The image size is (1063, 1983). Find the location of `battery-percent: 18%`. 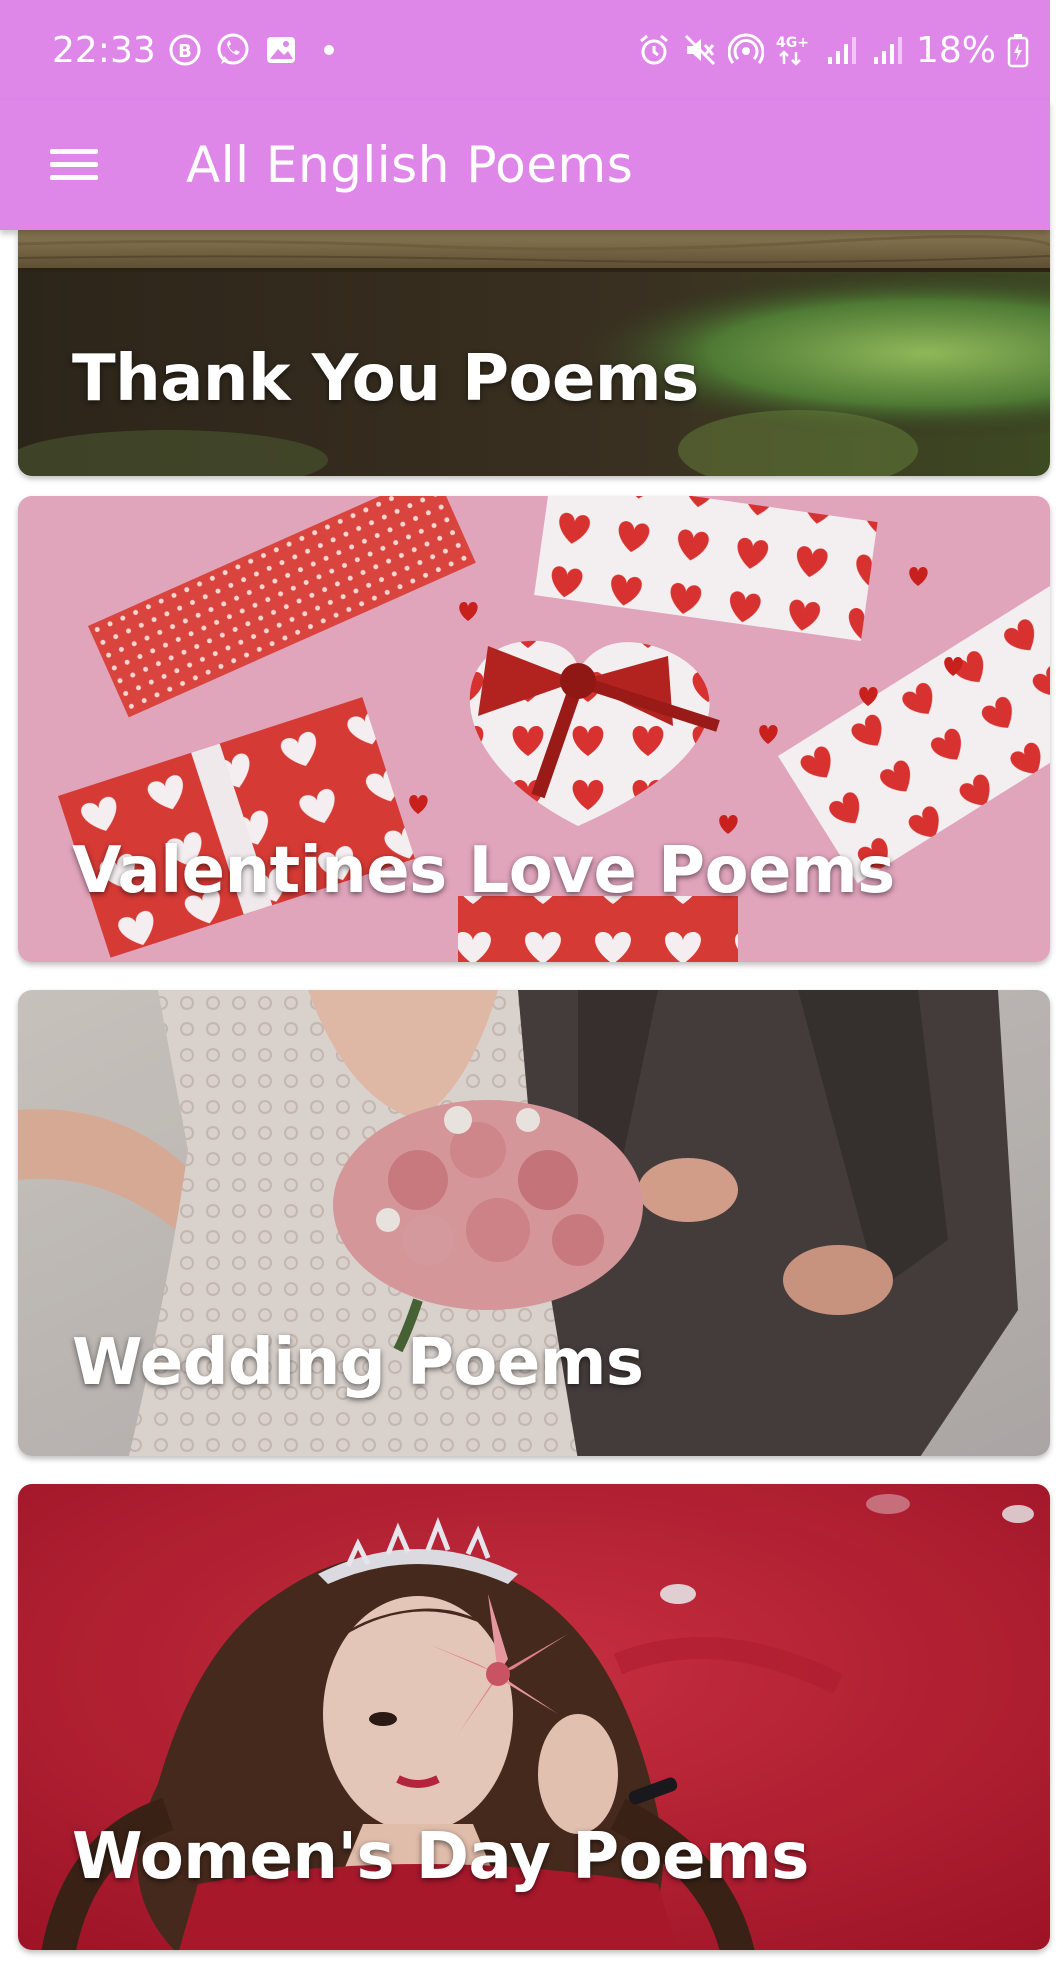

battery-percent: 18% is located at coordinates (955, 50).